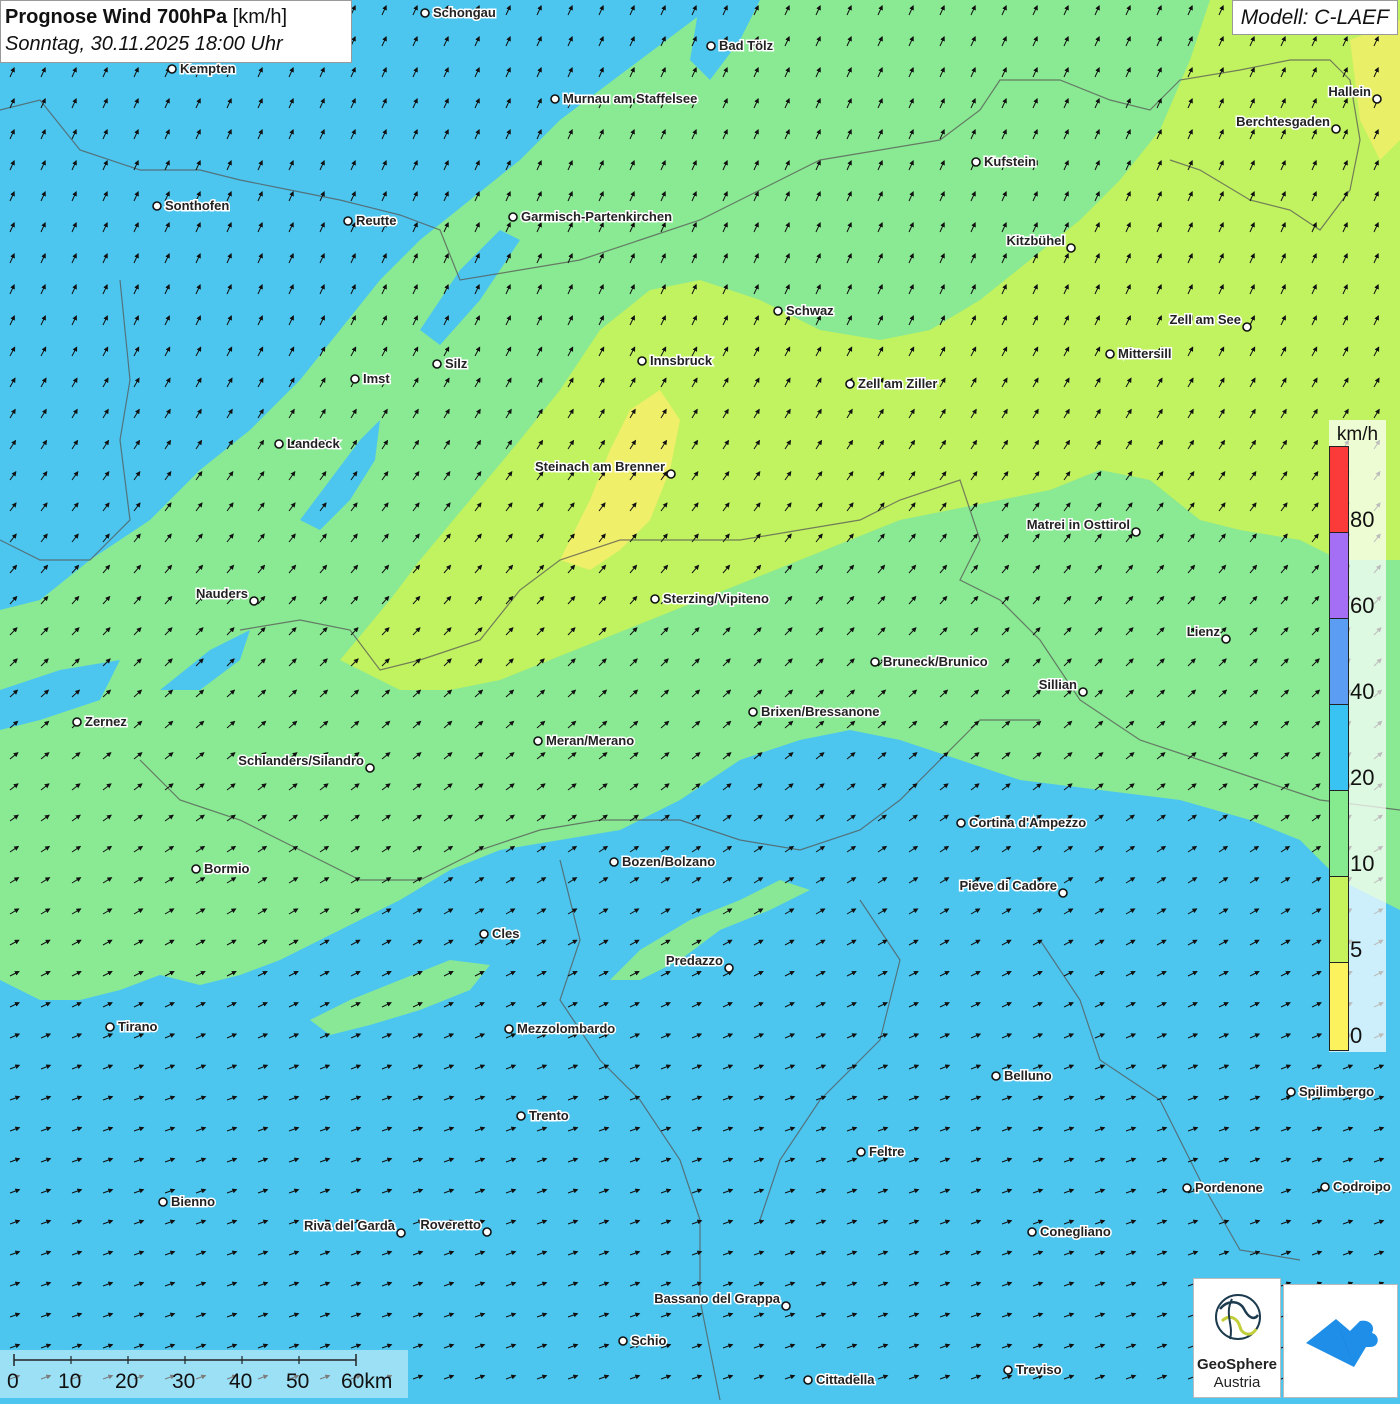 This screenshot has width=1400, height=1404. What do you see at coordinates (204, 1374) in the screenshot?
I see `scale-bar: 0 10 20 30 40 50 60km` at bounding box center [204, 1374].